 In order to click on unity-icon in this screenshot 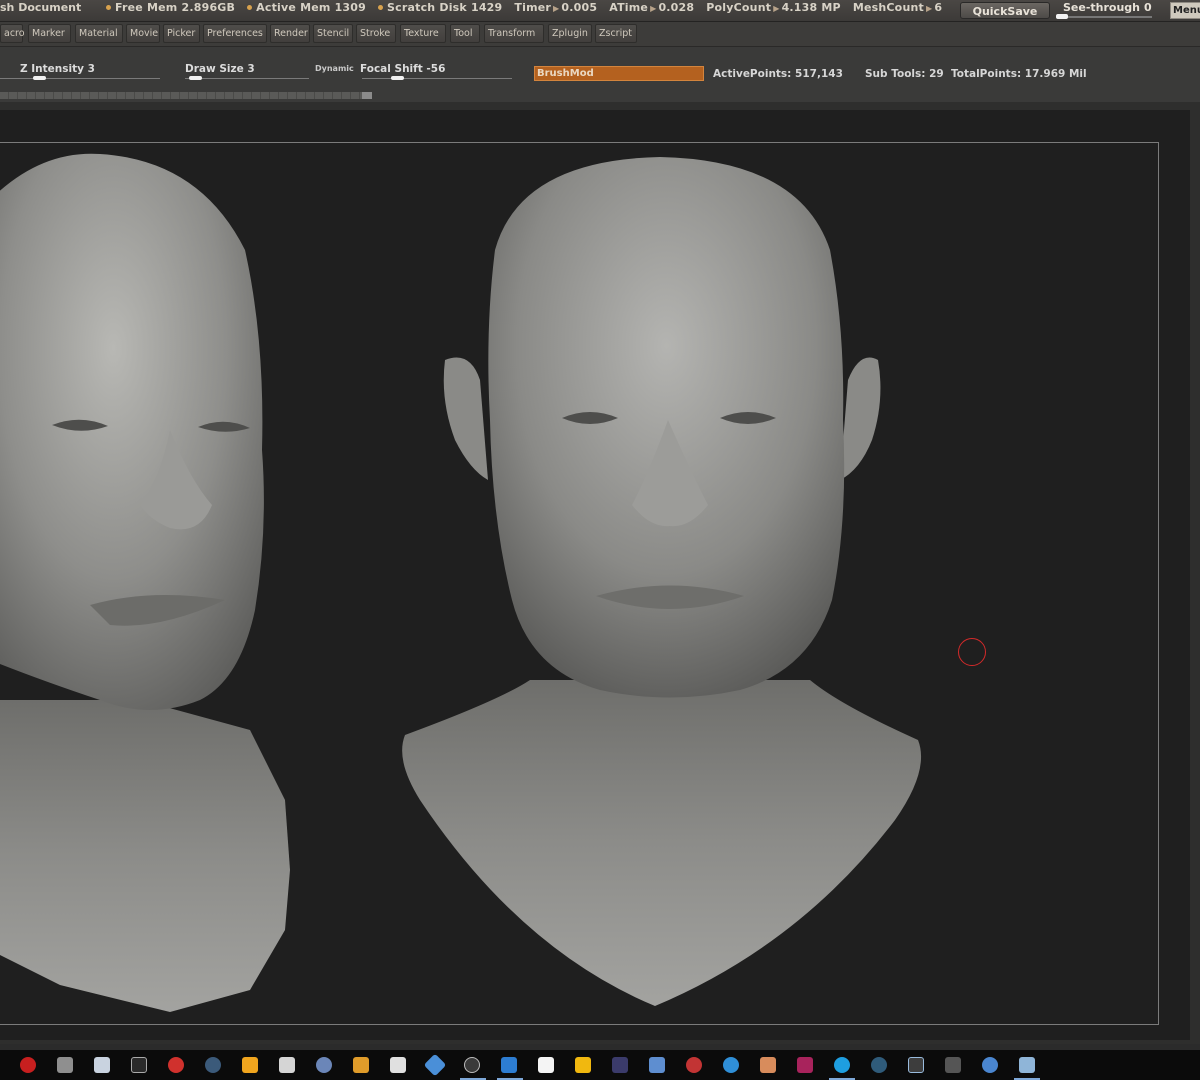, I will do `click(398, 1065)`.